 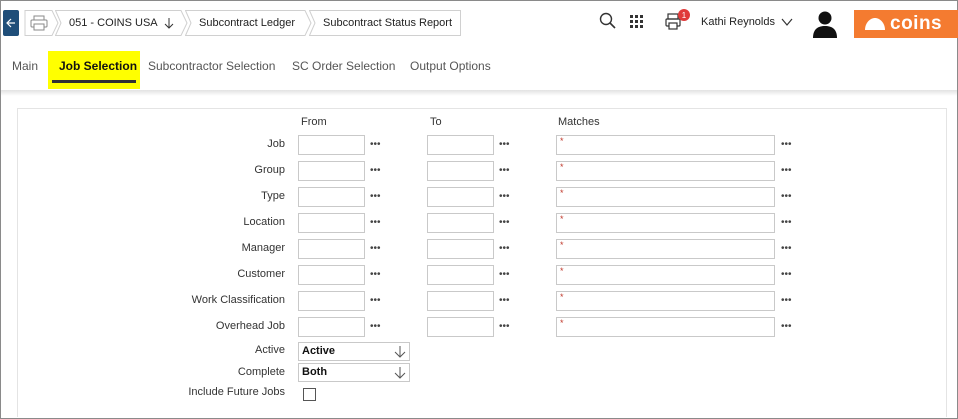 I want to click on tab-output-options: Output Options, so click(x=450, y=66).